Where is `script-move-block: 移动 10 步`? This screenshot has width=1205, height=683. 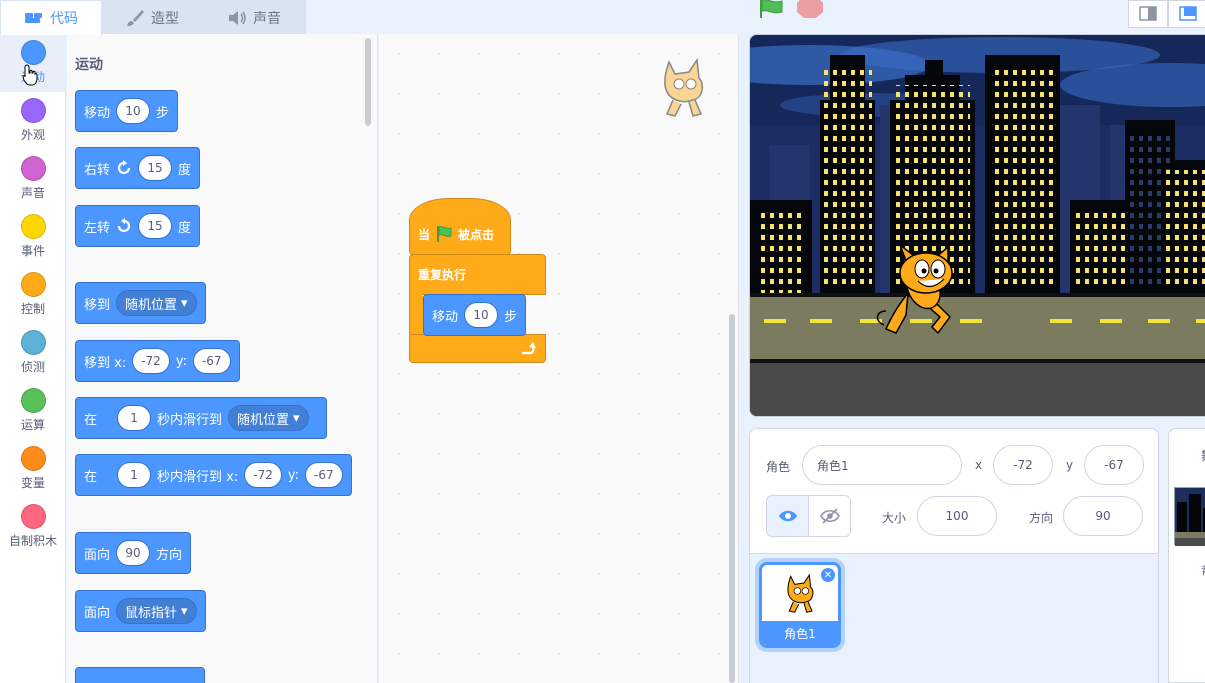 script-move-block: 移动 10 步 is located at coordinates (475, 315).